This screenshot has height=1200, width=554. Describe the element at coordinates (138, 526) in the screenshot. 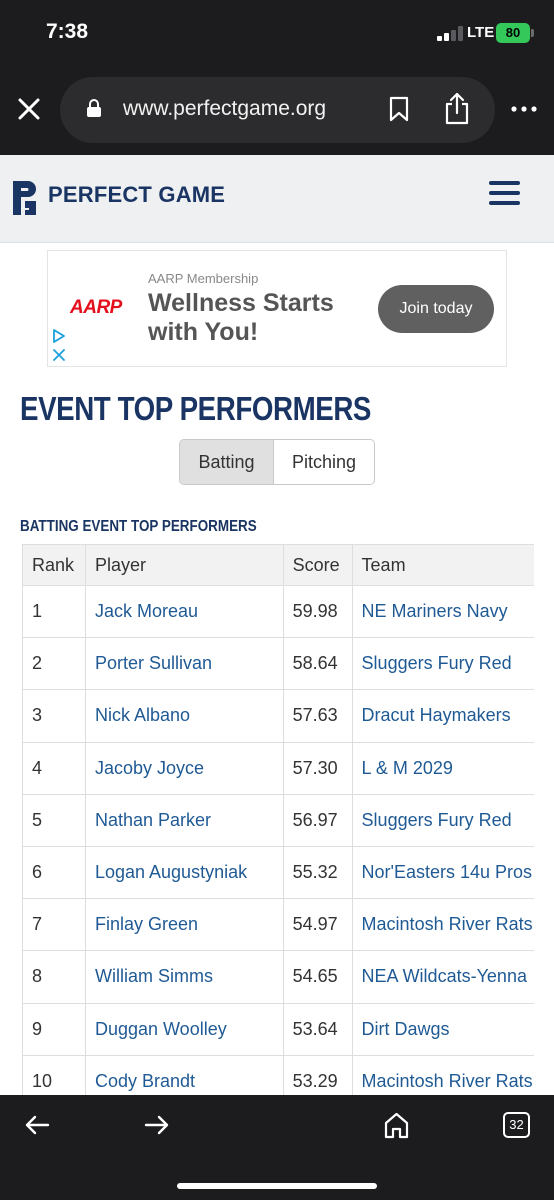

I see `section-title: BATTING EVENT TOP PERFORMERS` at that location.